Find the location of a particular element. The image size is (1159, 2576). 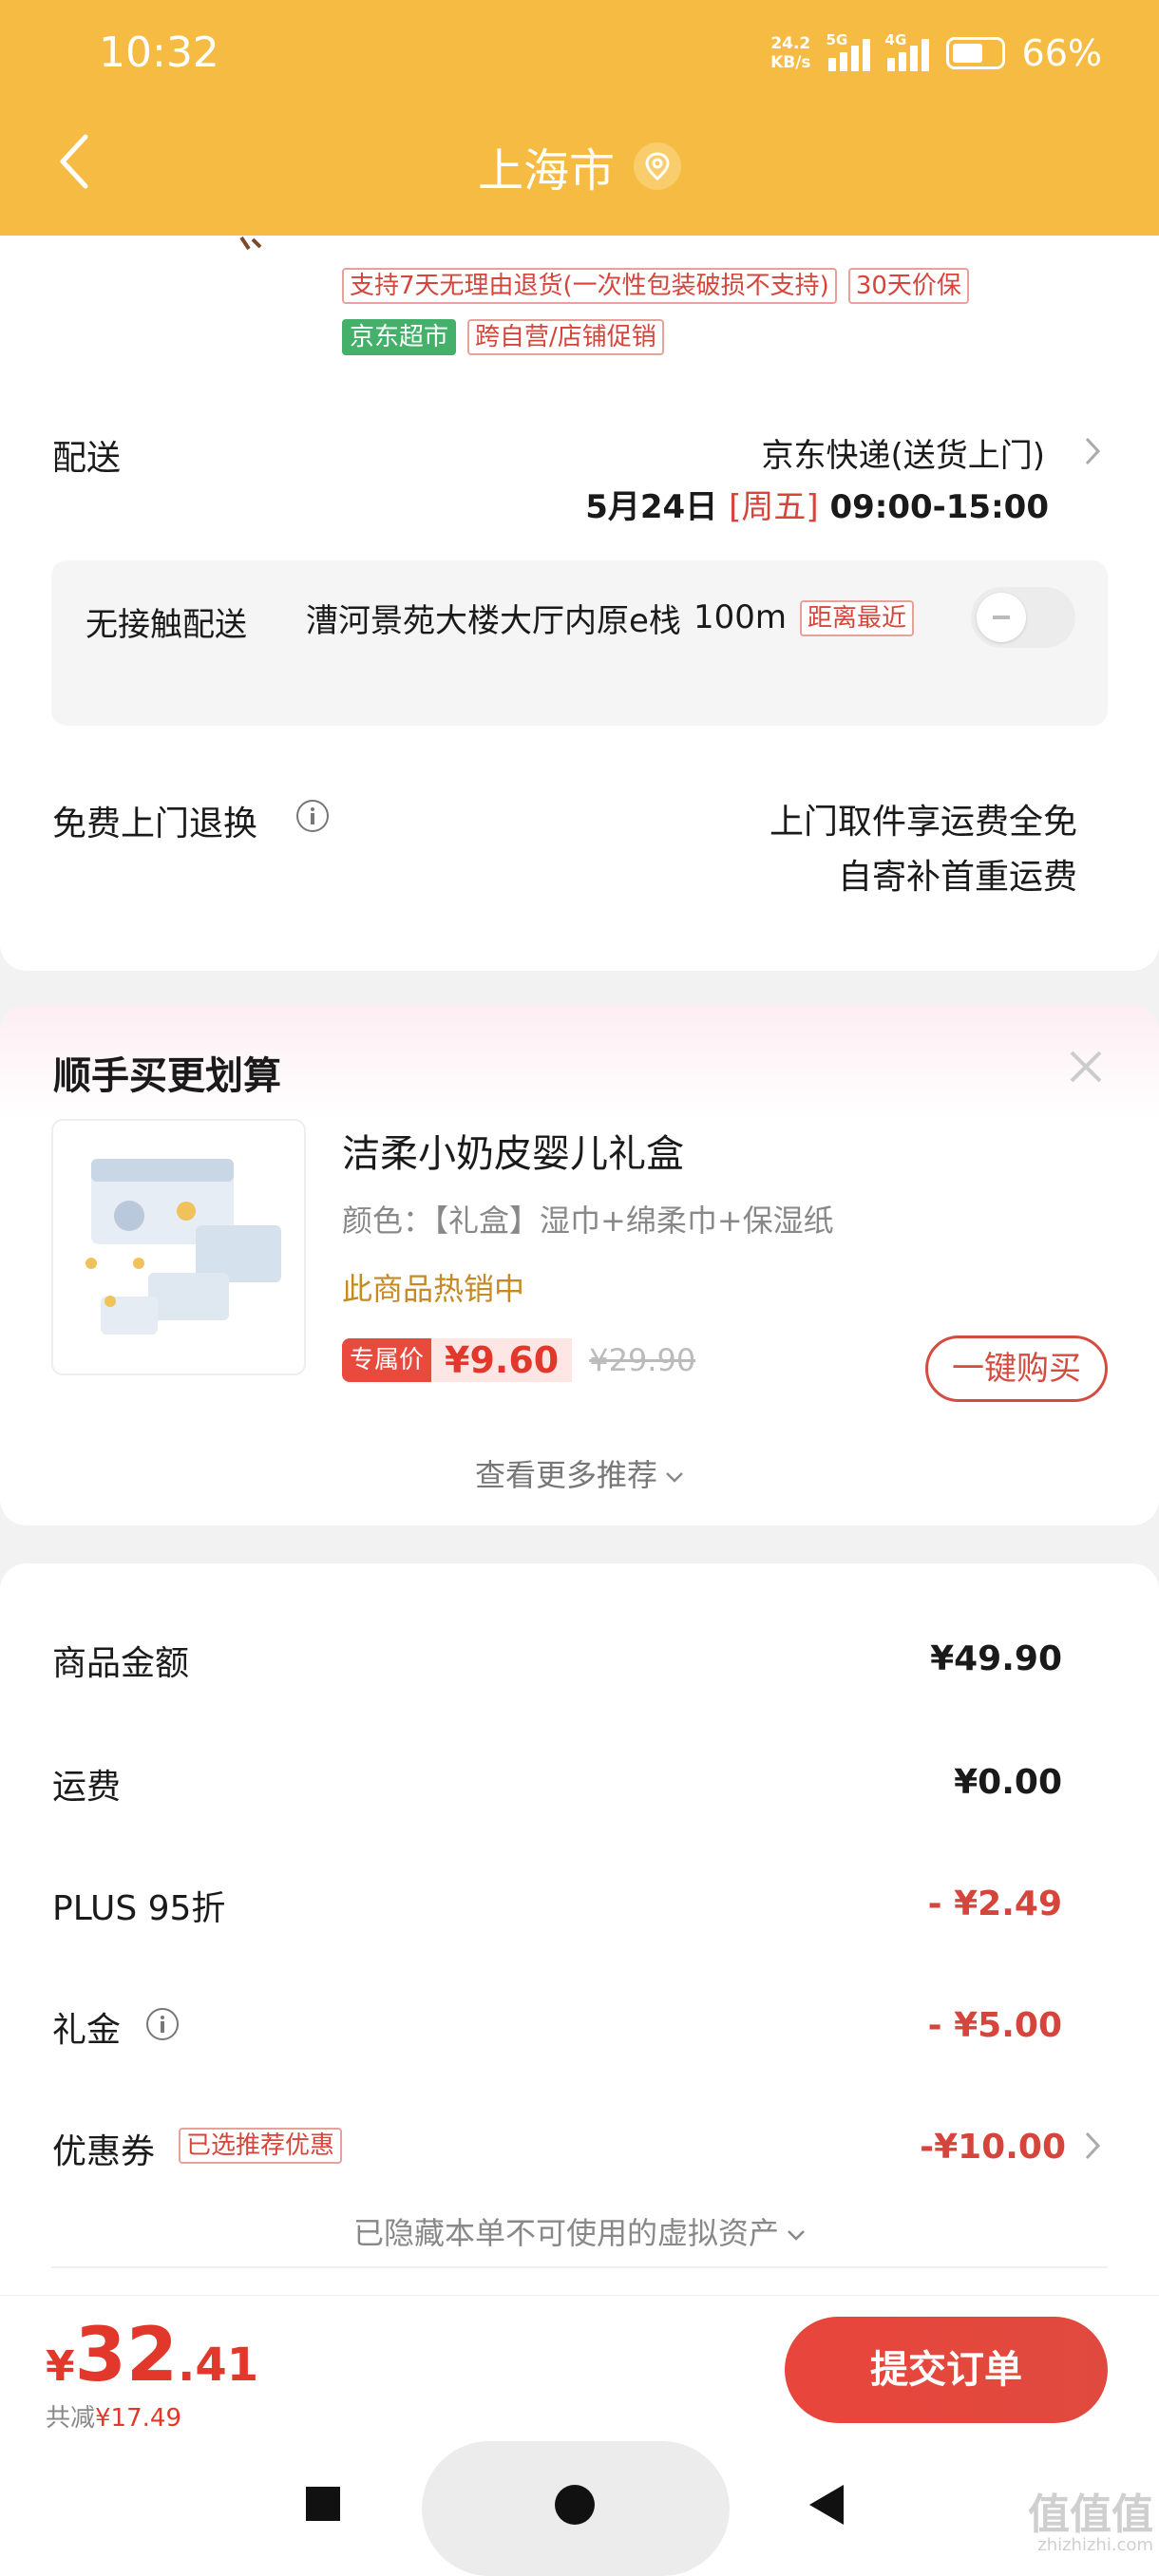

battery-percent: 66% is located at coordinates (1061, 53).